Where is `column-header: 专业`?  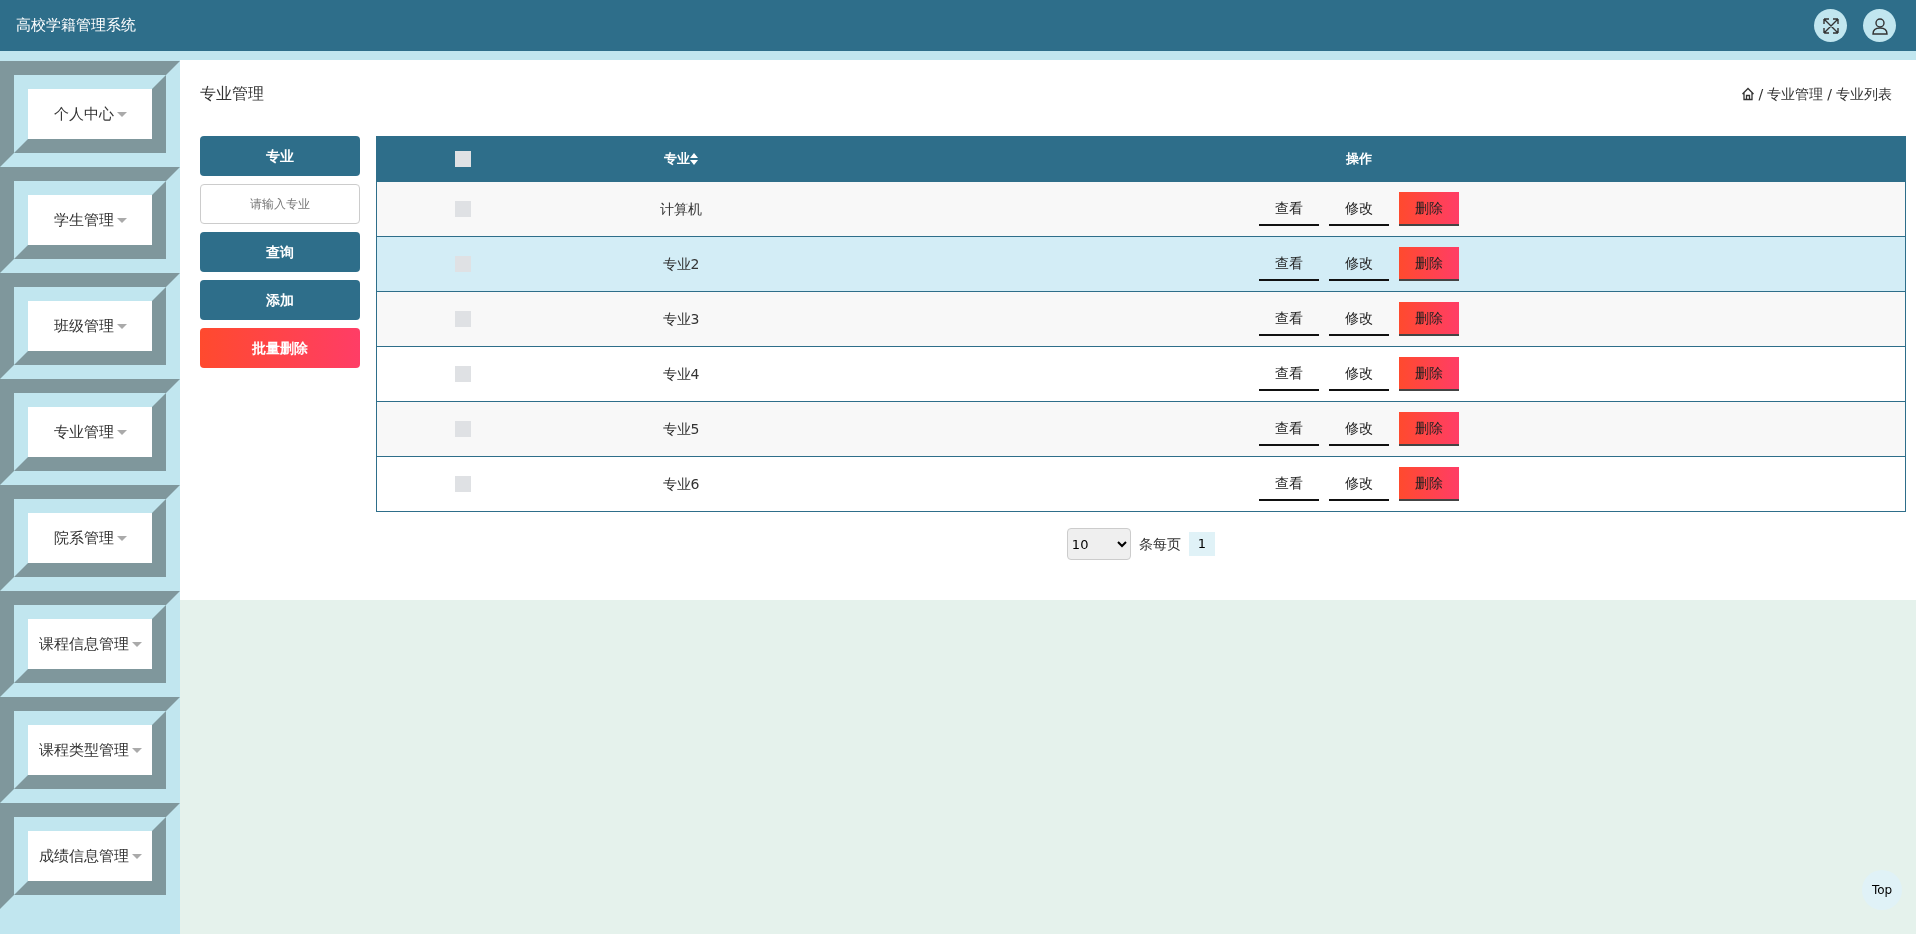
column-header: 专业 is located at coordinates (677, 159).